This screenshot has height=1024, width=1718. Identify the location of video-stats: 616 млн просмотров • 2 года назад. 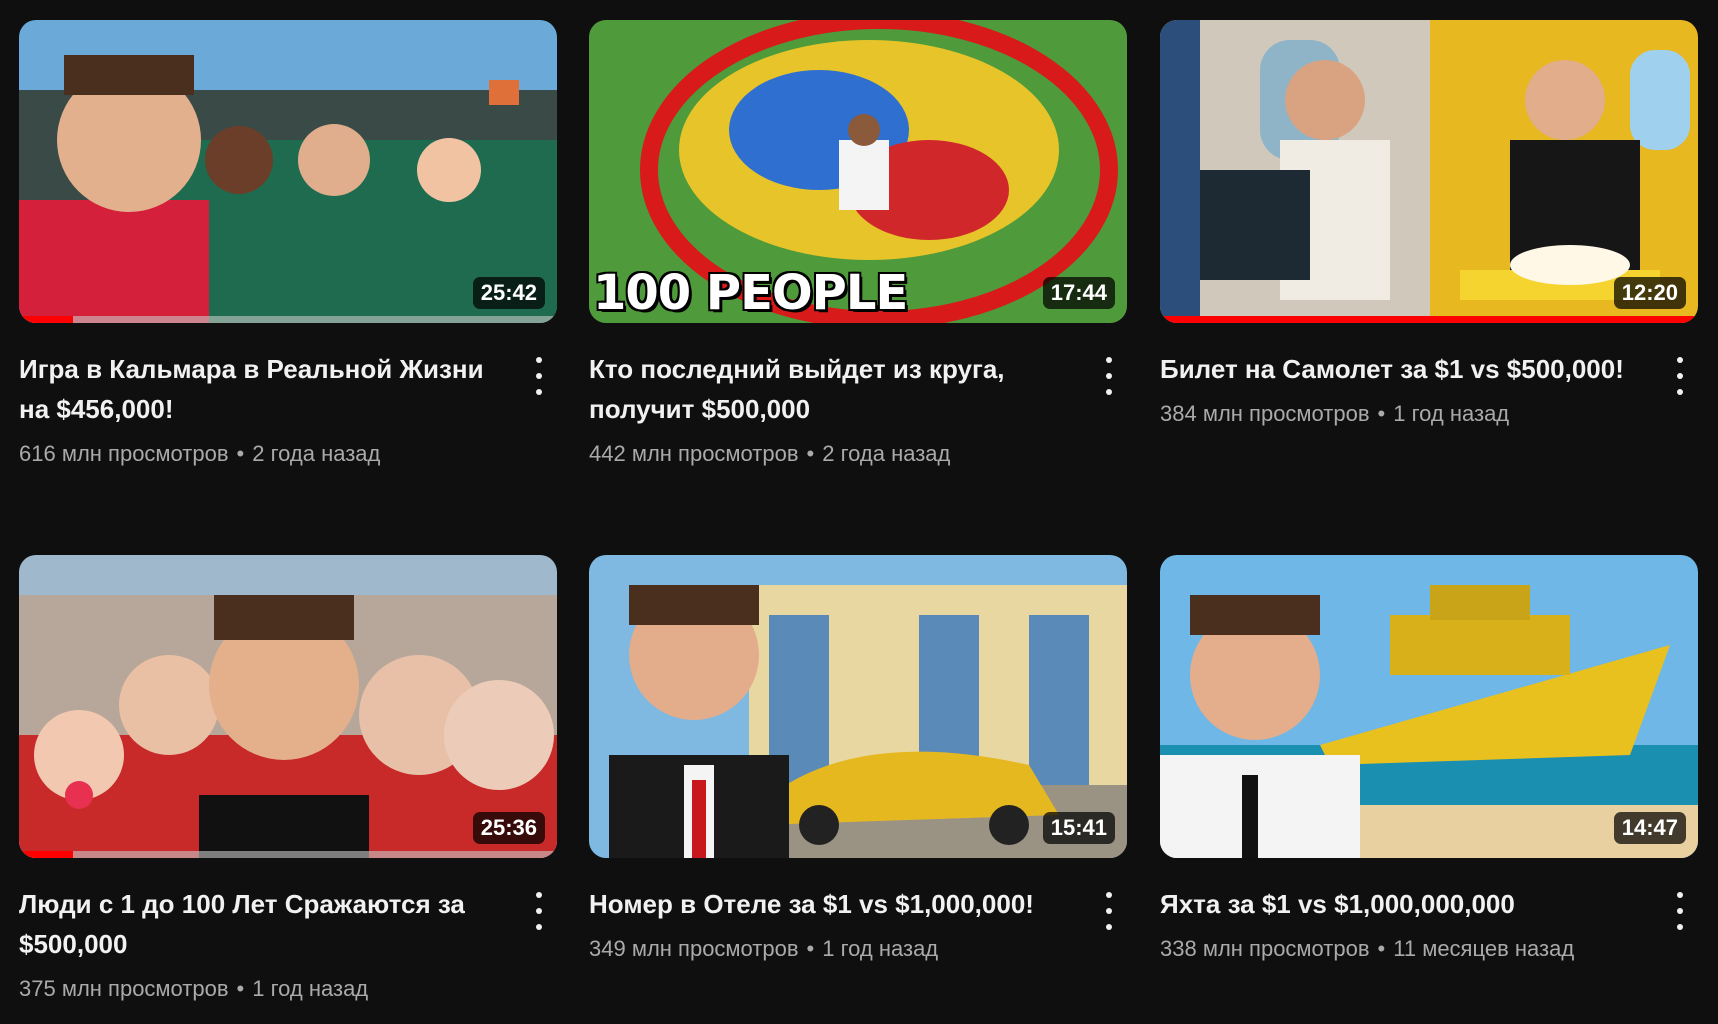
(288, 454).